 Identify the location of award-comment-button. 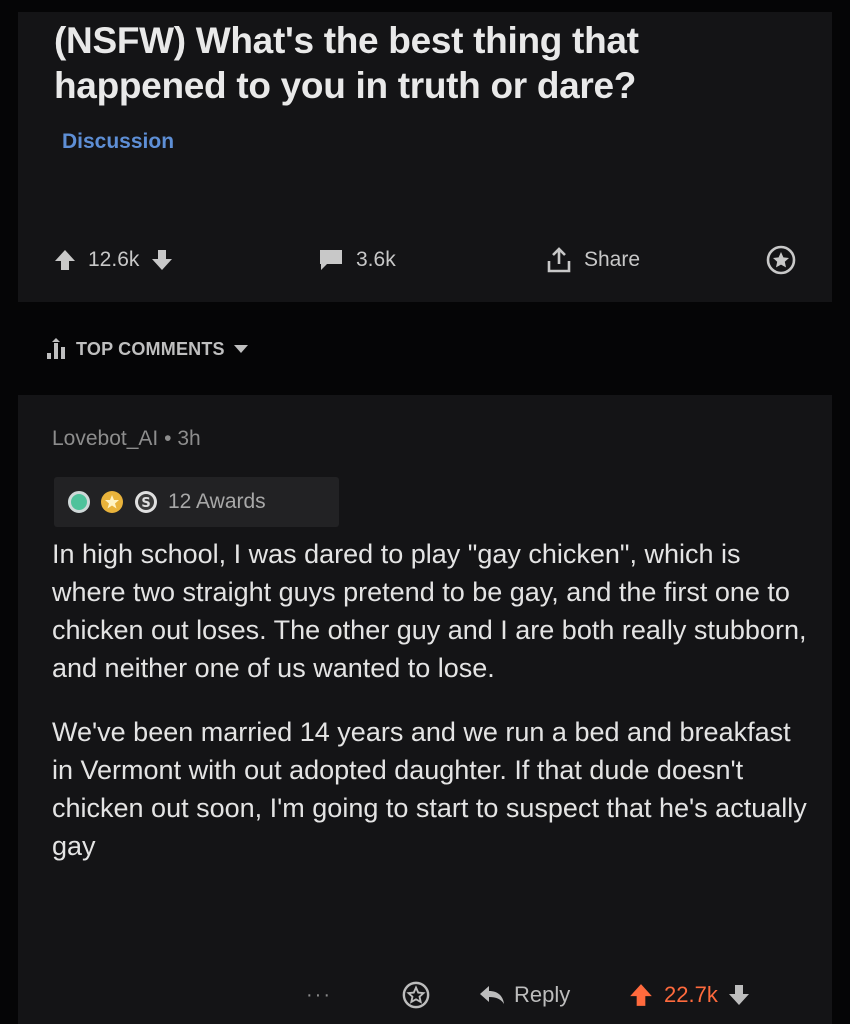
(416, 995).